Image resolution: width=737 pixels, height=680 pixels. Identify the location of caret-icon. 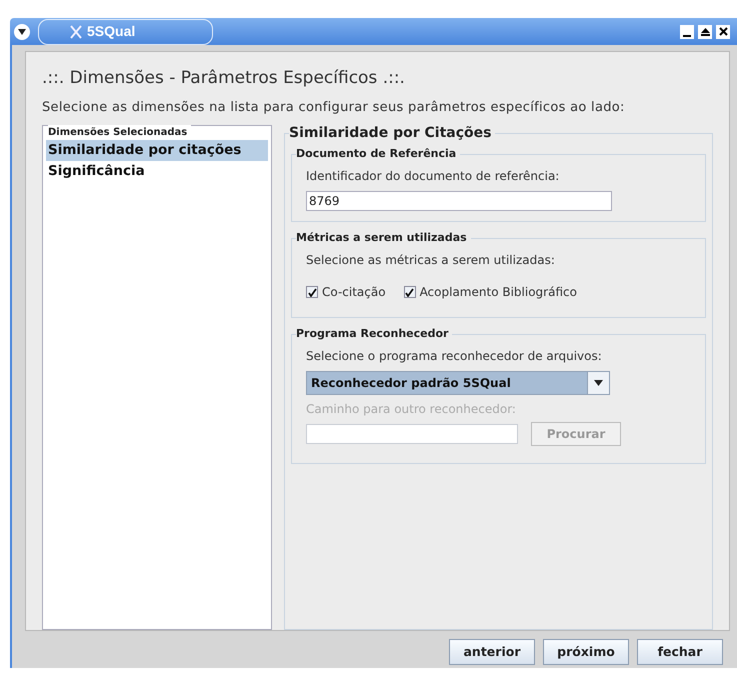
(598, 383).